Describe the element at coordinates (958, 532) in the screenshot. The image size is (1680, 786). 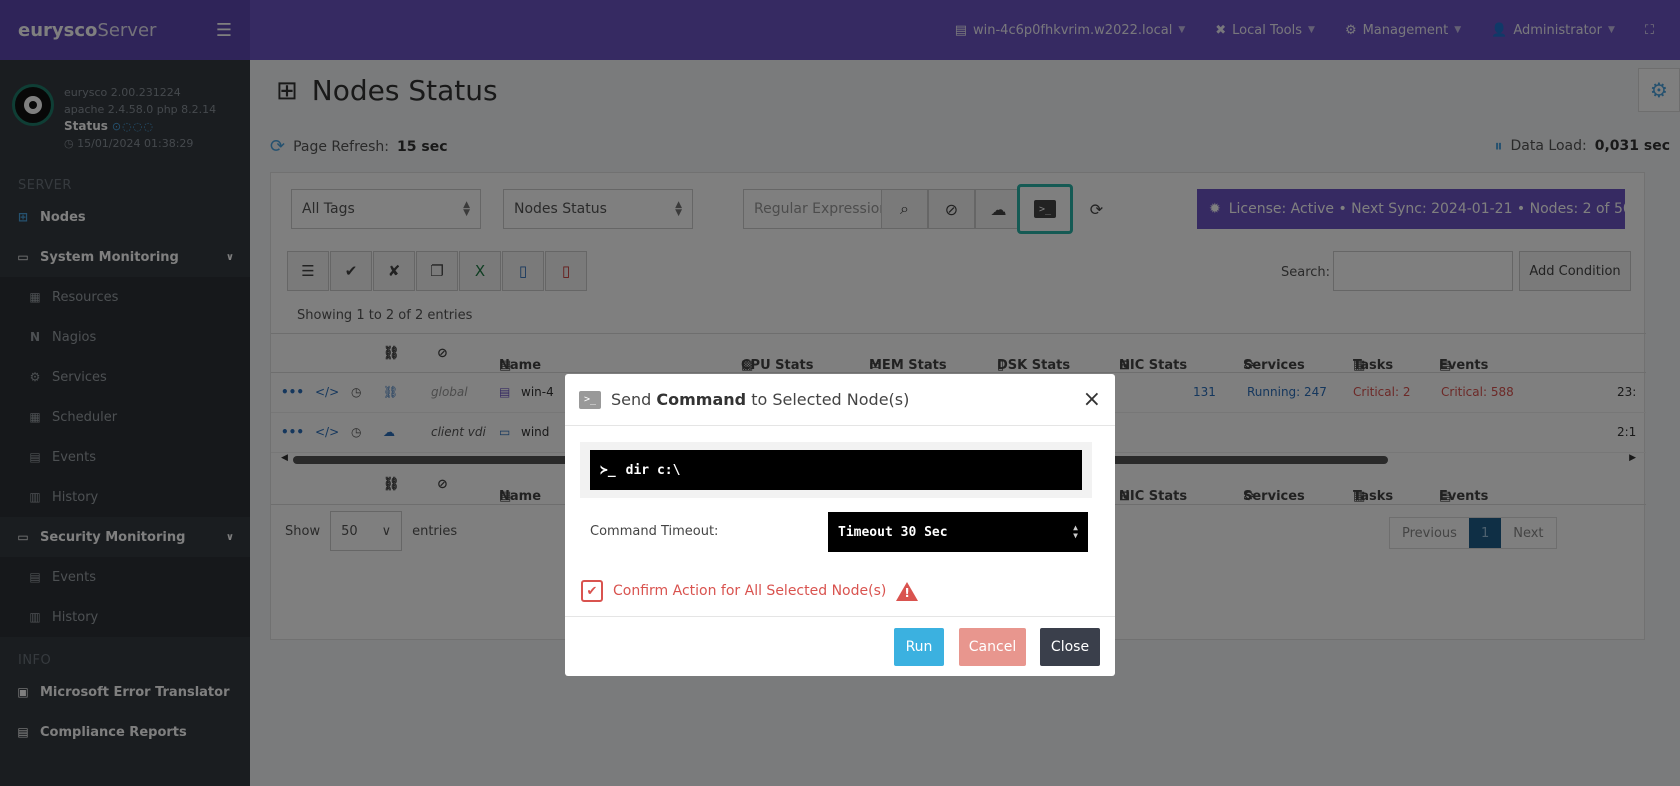
I see `timeout-select: Timeout 30 Sec ▲ ▼` at that location.